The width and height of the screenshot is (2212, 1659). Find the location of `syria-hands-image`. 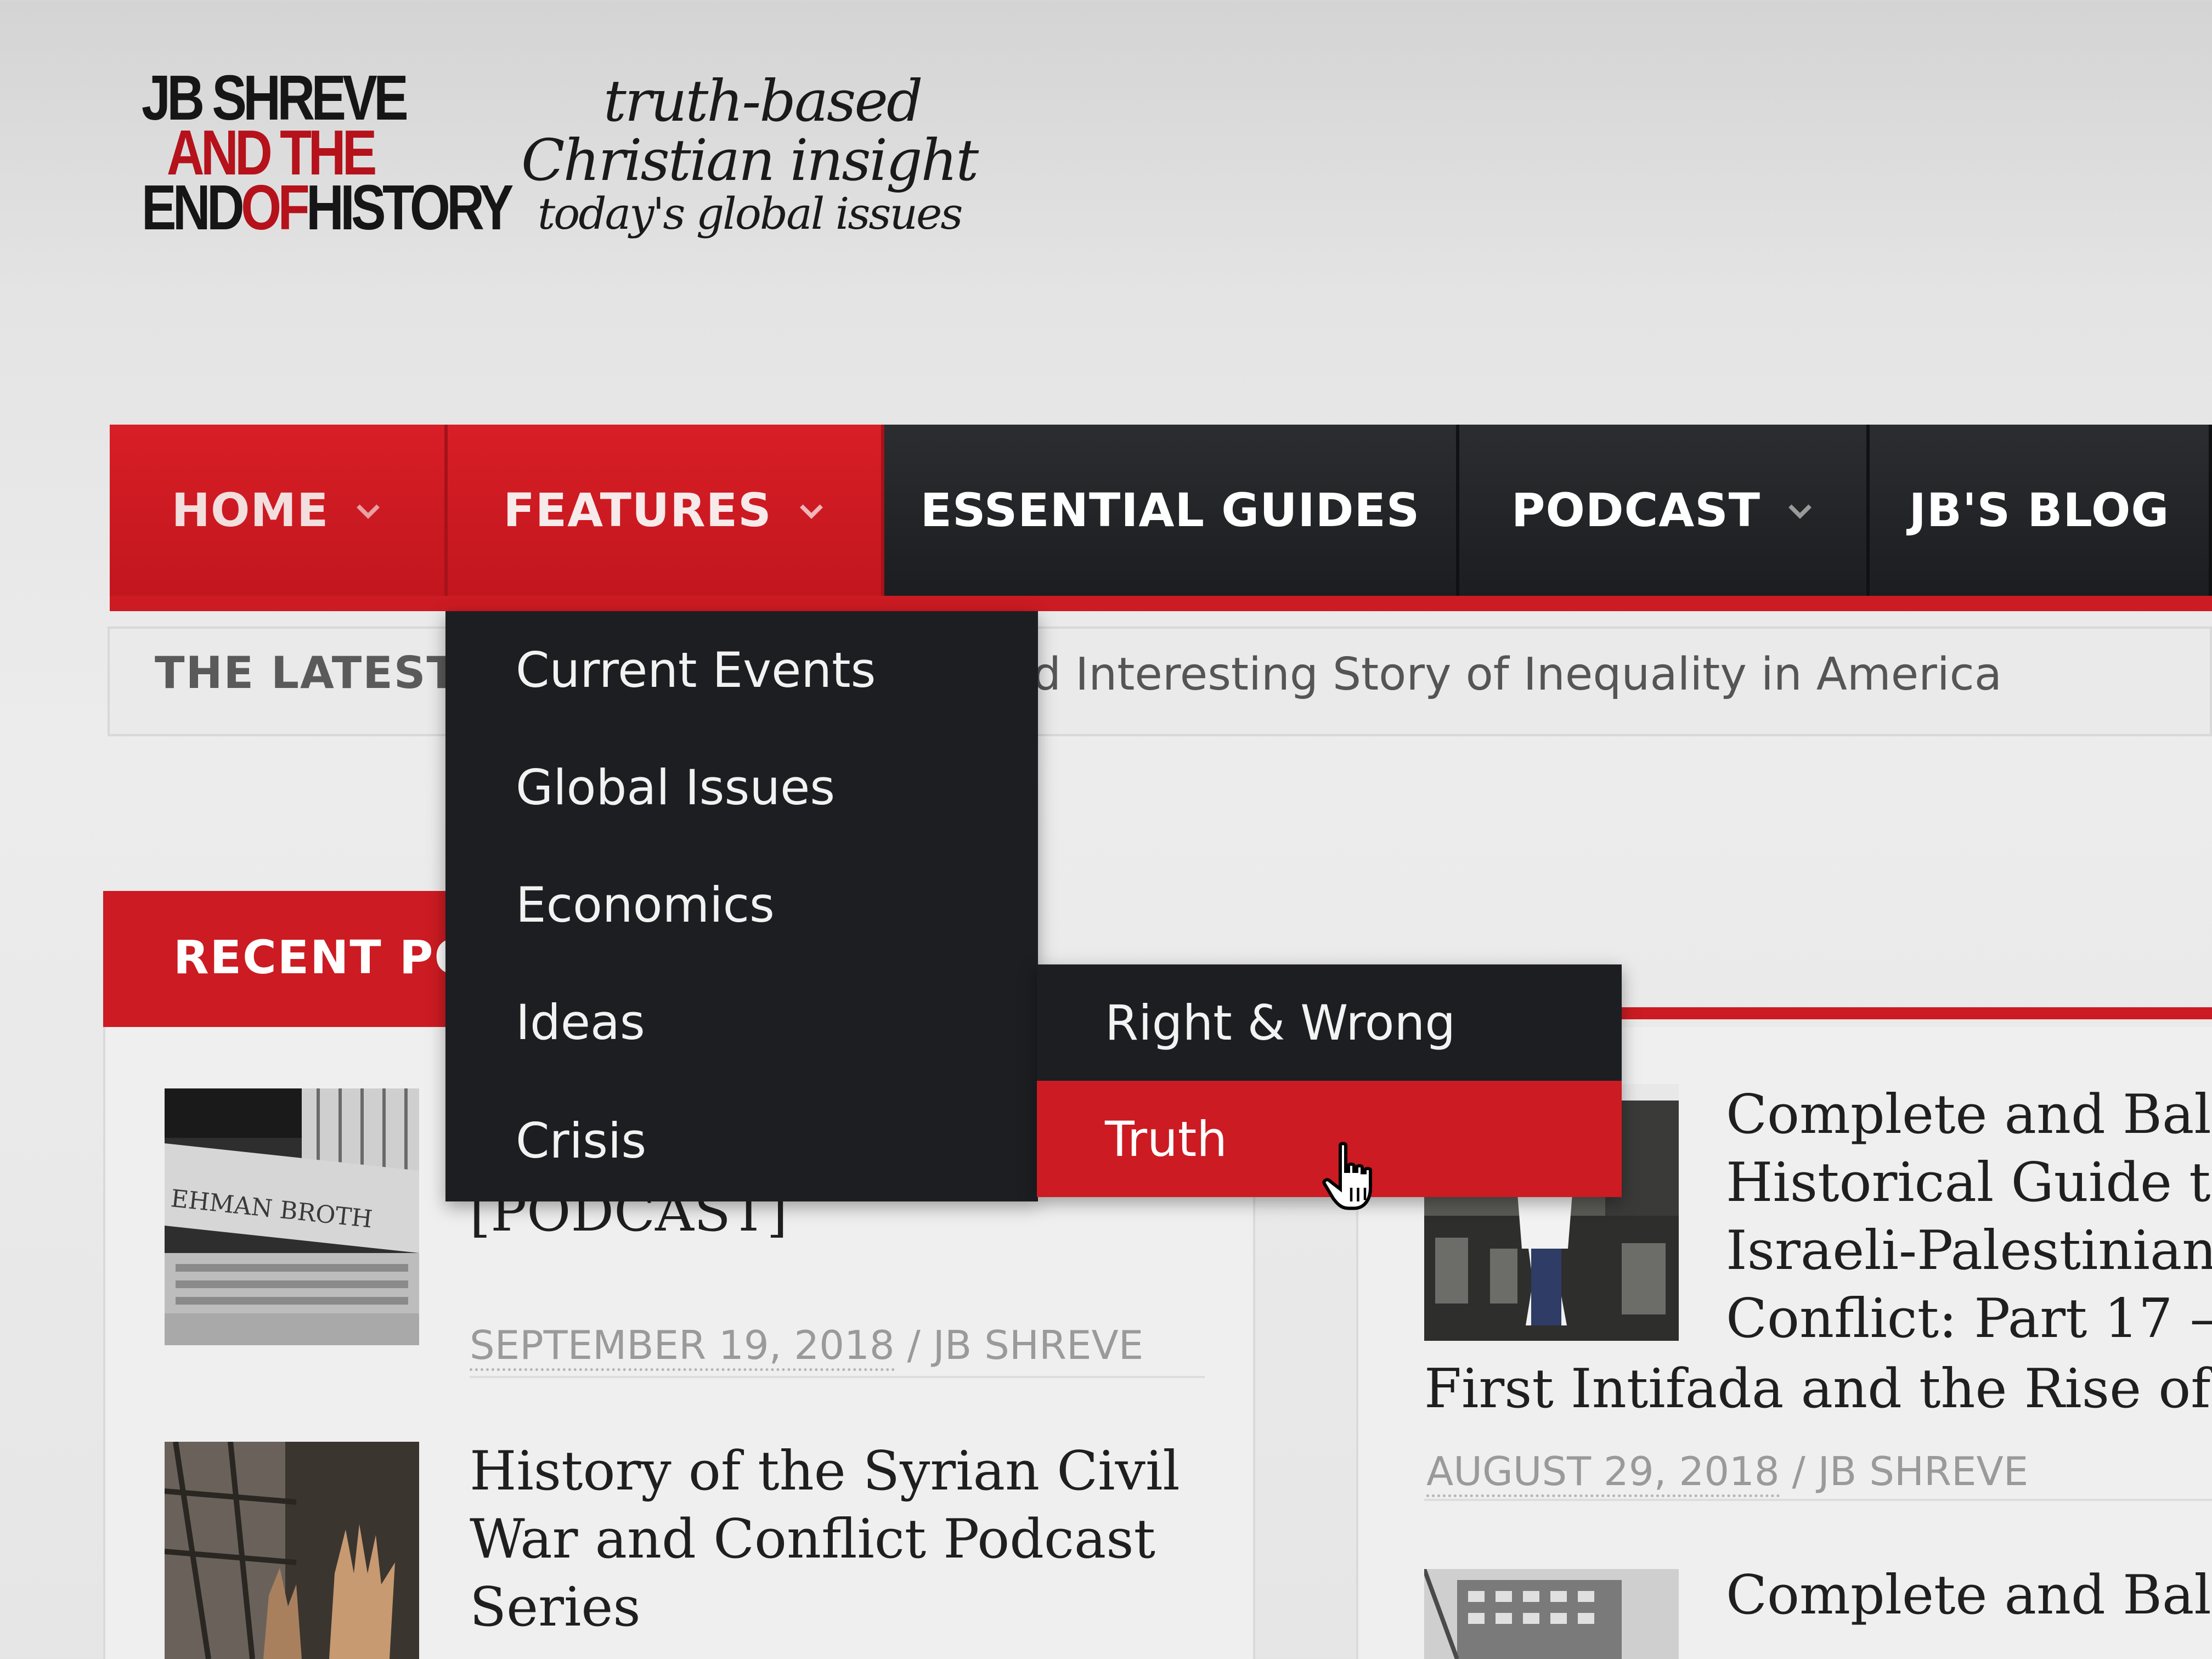

syria-hands-image is located at coordinates (292, 1551).